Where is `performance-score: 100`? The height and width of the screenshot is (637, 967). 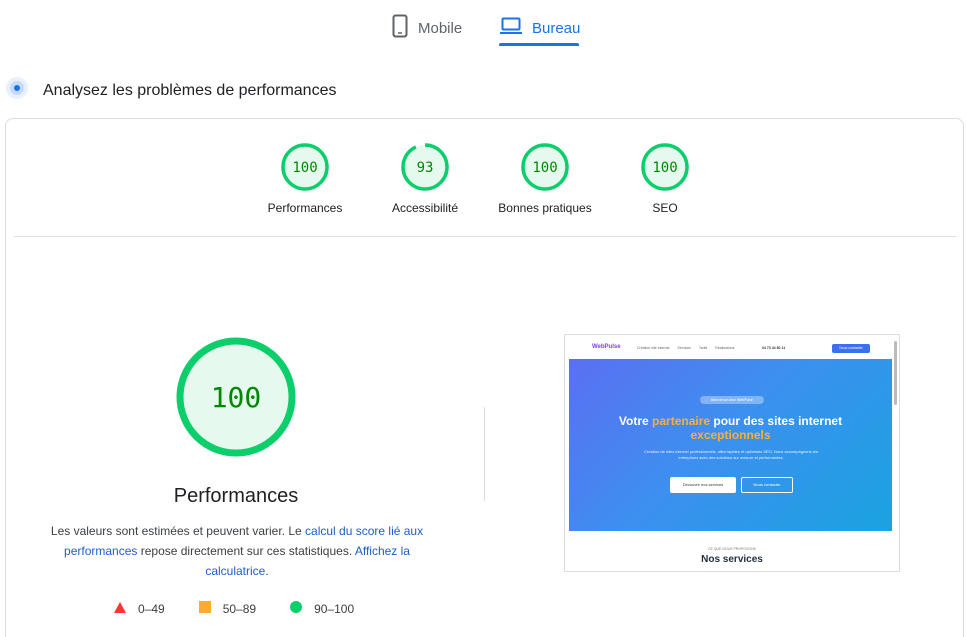
performance-score: 100 is located at coordinates (236, 397).